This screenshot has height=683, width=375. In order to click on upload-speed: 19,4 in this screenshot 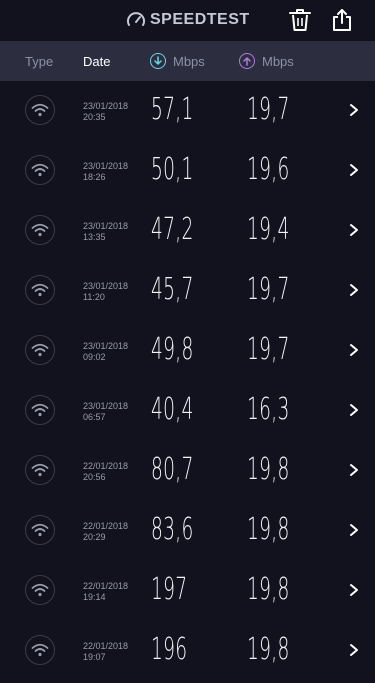, I will do `click(268, 229)`.